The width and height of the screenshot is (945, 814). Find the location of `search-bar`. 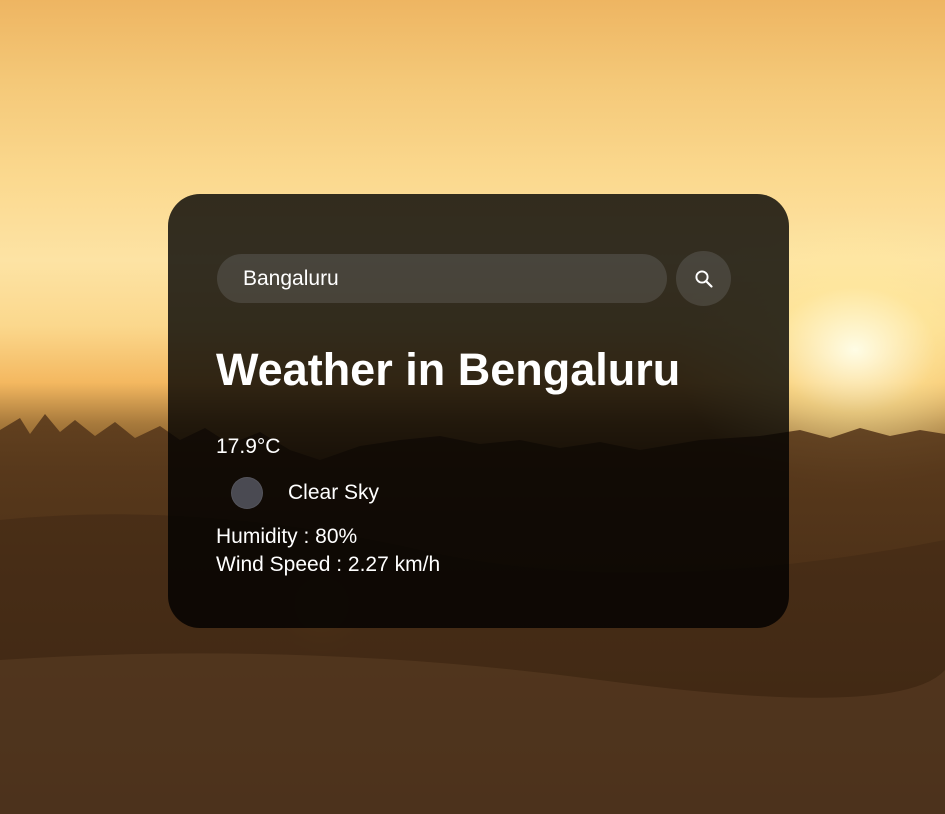

search-bar is located at coordinates (474, 280).